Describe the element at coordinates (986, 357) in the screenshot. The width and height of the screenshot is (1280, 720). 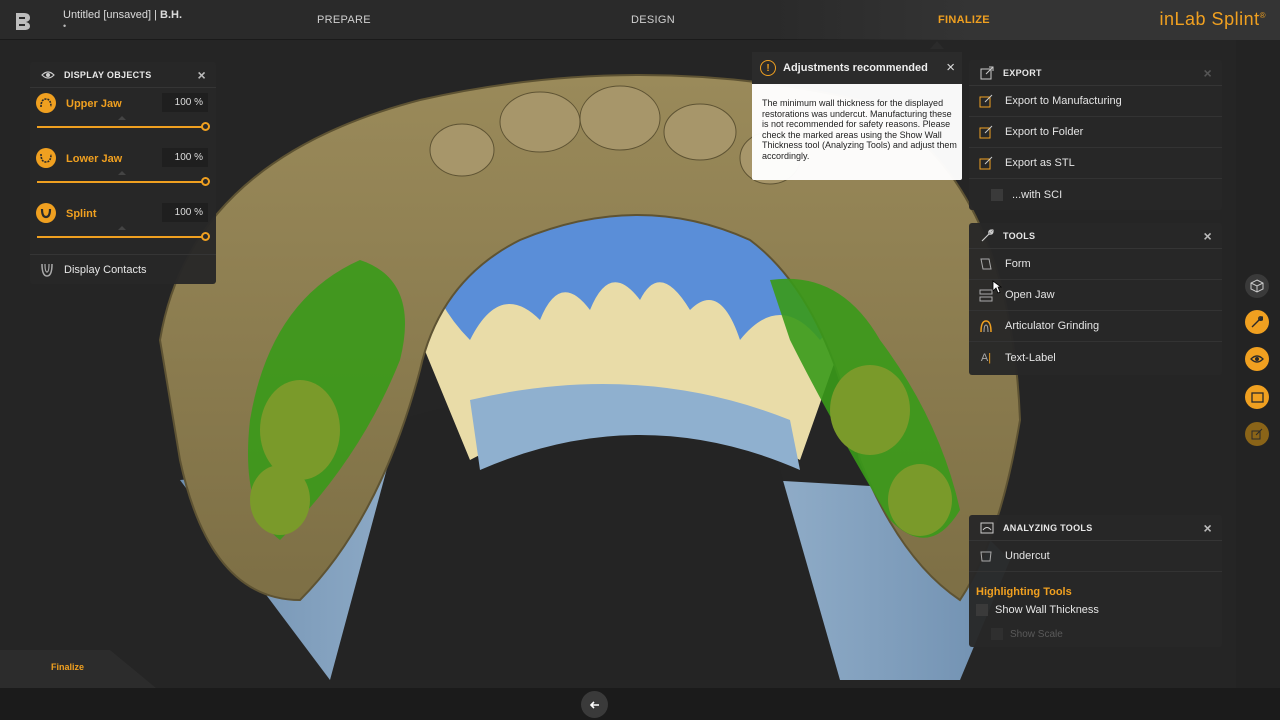
I see `text-label-icon: A |` at that location.